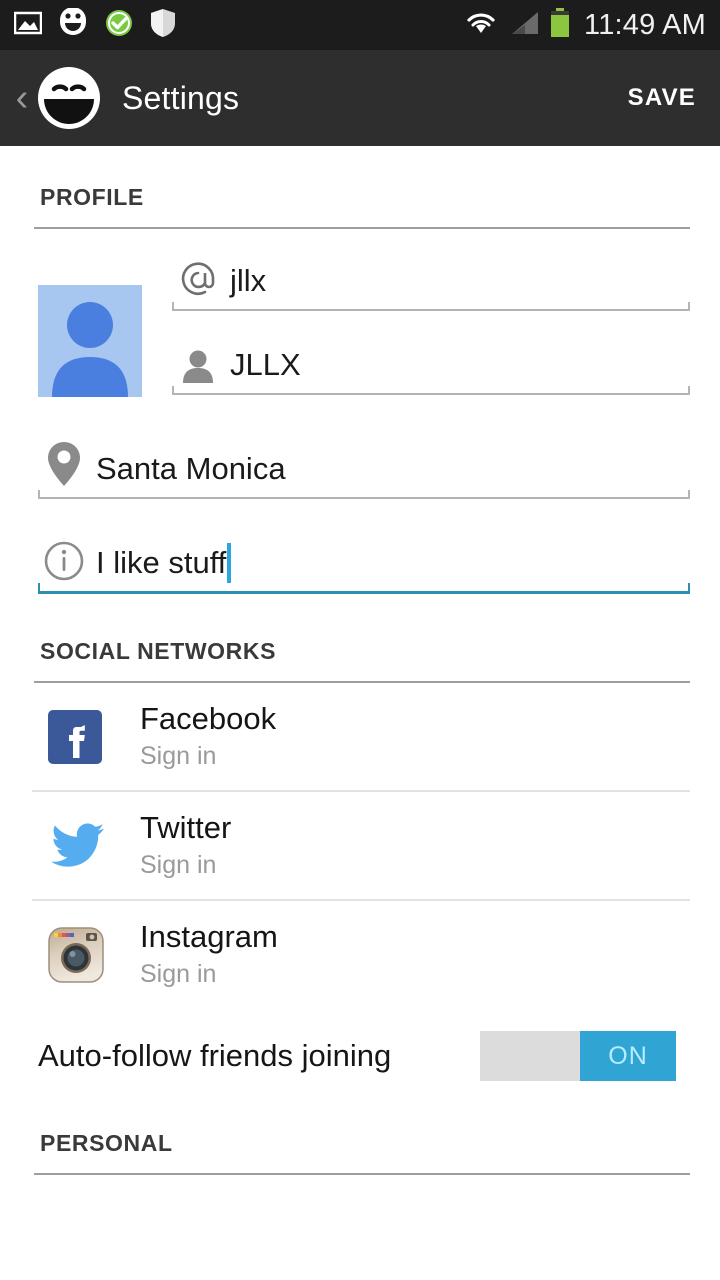 Image resolution: width=720 pixels, height=1280 pixels. What do you see at coordinates (431, 328) in the screenshot?
I see `profile-fields: jllx JLLX` at bounding box center [431, 328].